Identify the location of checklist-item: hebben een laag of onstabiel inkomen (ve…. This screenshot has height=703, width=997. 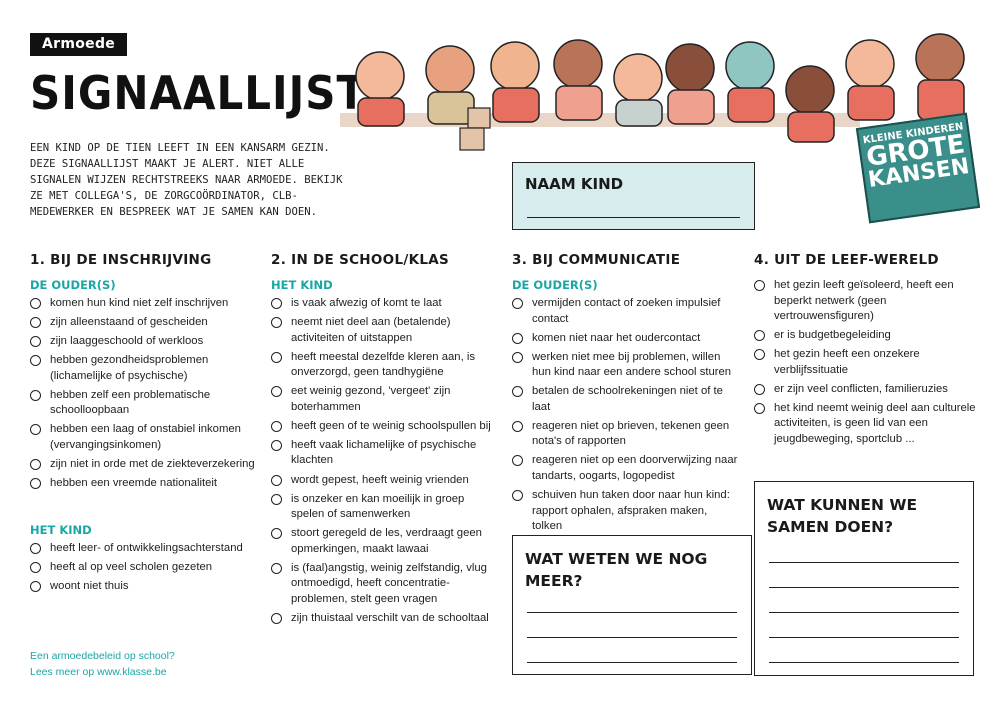
(144, 437).